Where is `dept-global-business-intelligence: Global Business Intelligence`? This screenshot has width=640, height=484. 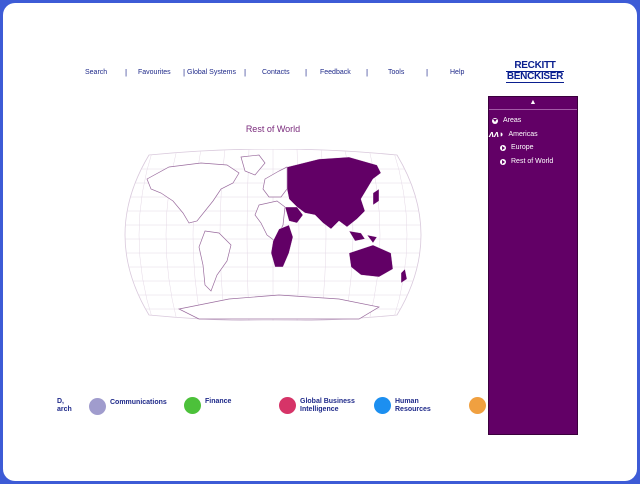
dept-global-business-intelligence: Global Business Intelligence is located at coordinates (327, 406).